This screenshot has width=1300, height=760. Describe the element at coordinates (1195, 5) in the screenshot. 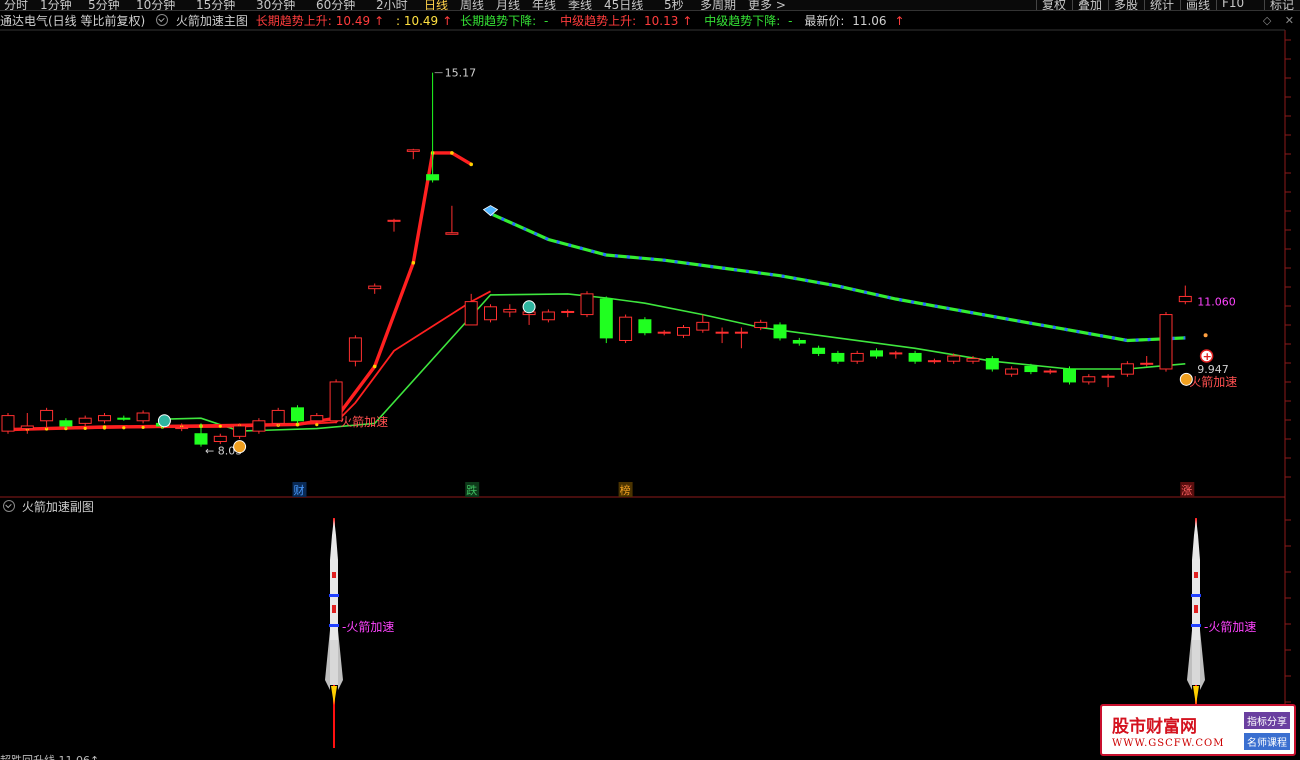

I see `toolbar-right-4: 画线` at that location.